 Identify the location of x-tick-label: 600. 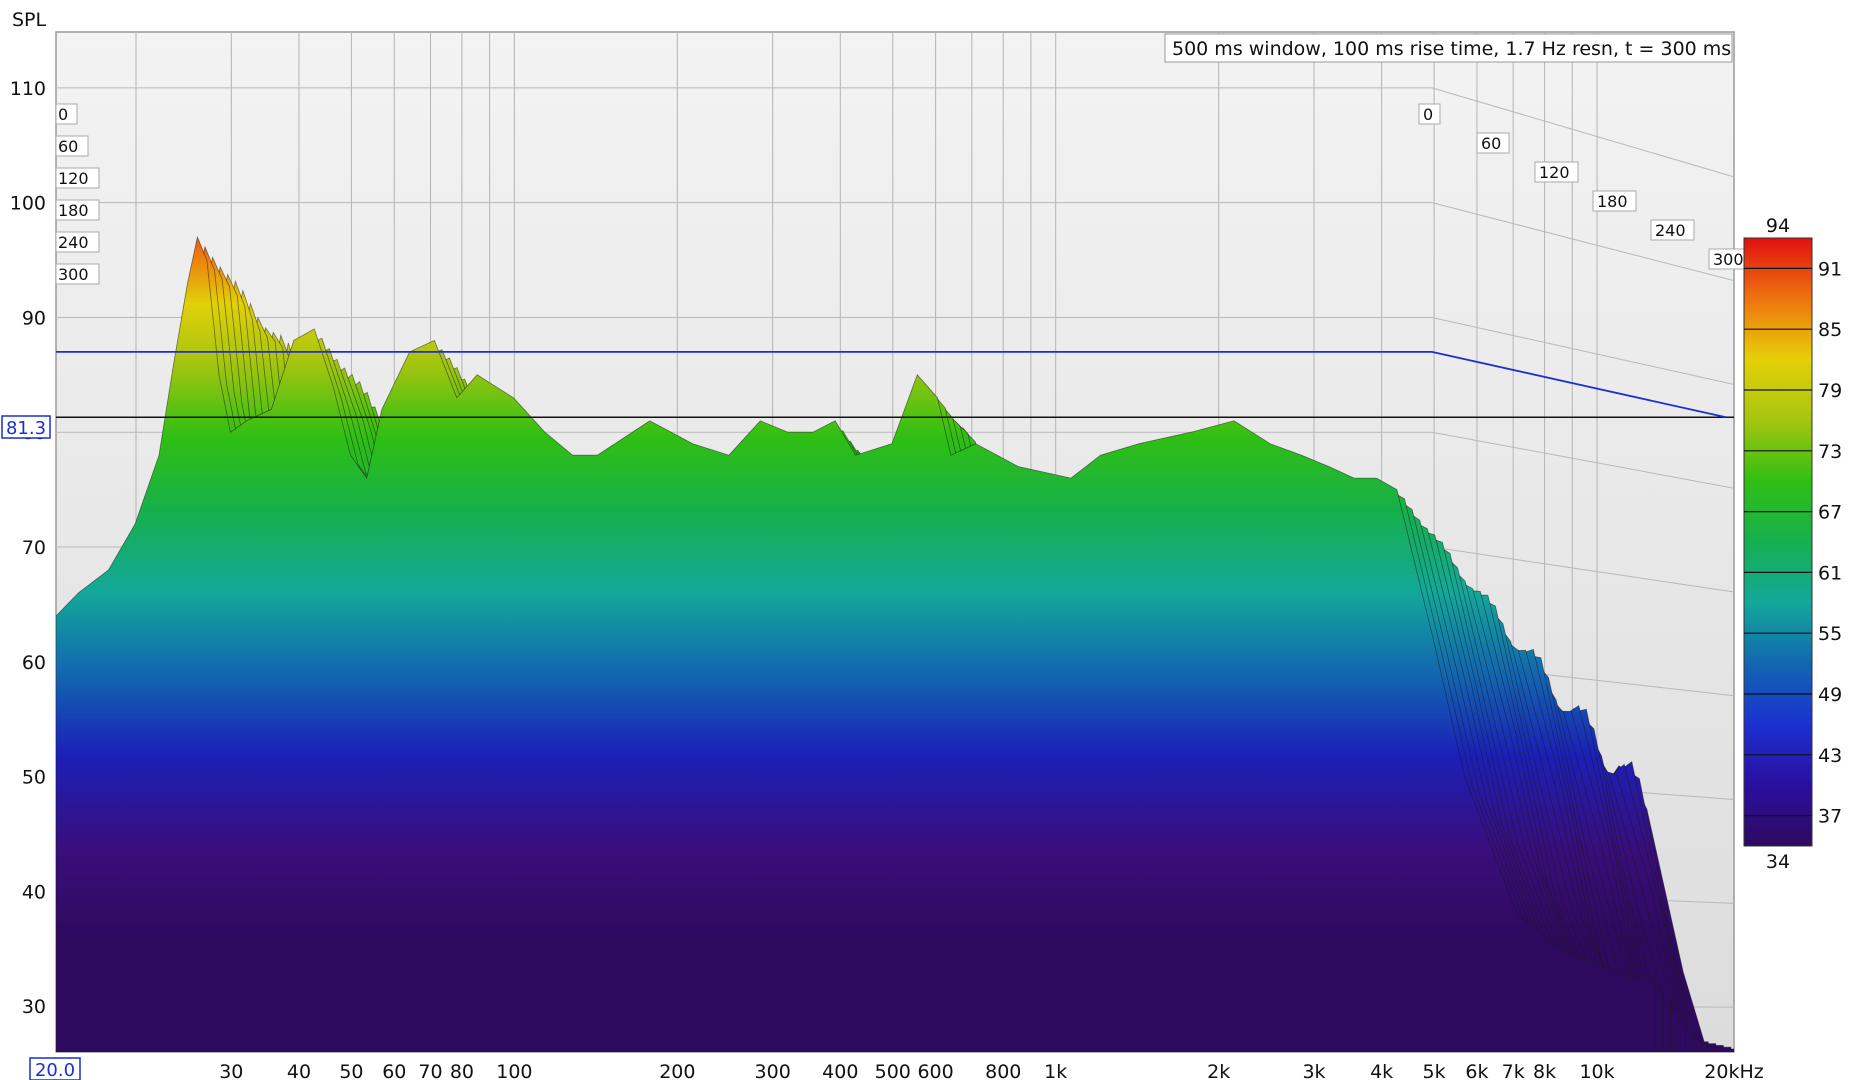
(935, 1070).